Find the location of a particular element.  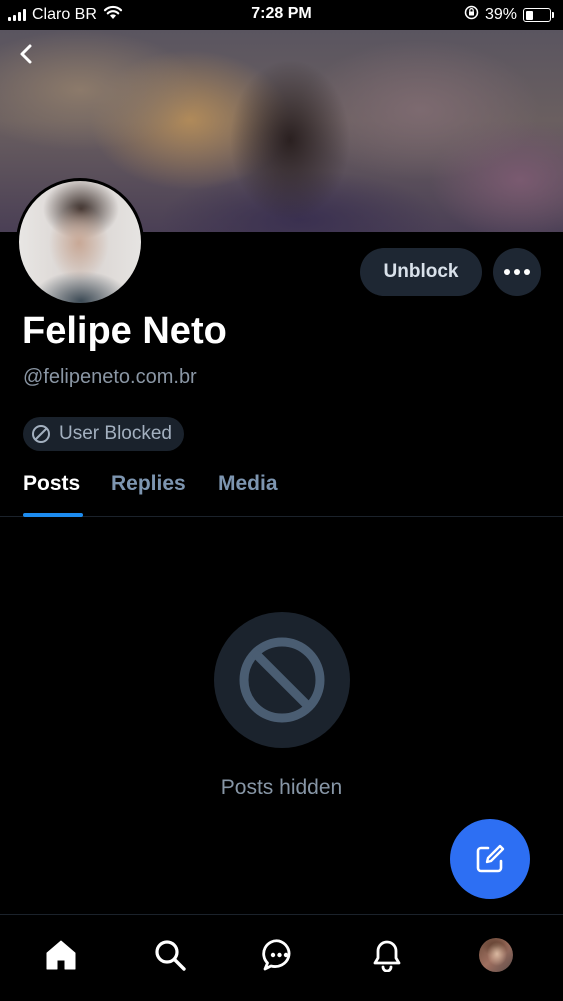

nav-search is located at coordinates (170, 955).